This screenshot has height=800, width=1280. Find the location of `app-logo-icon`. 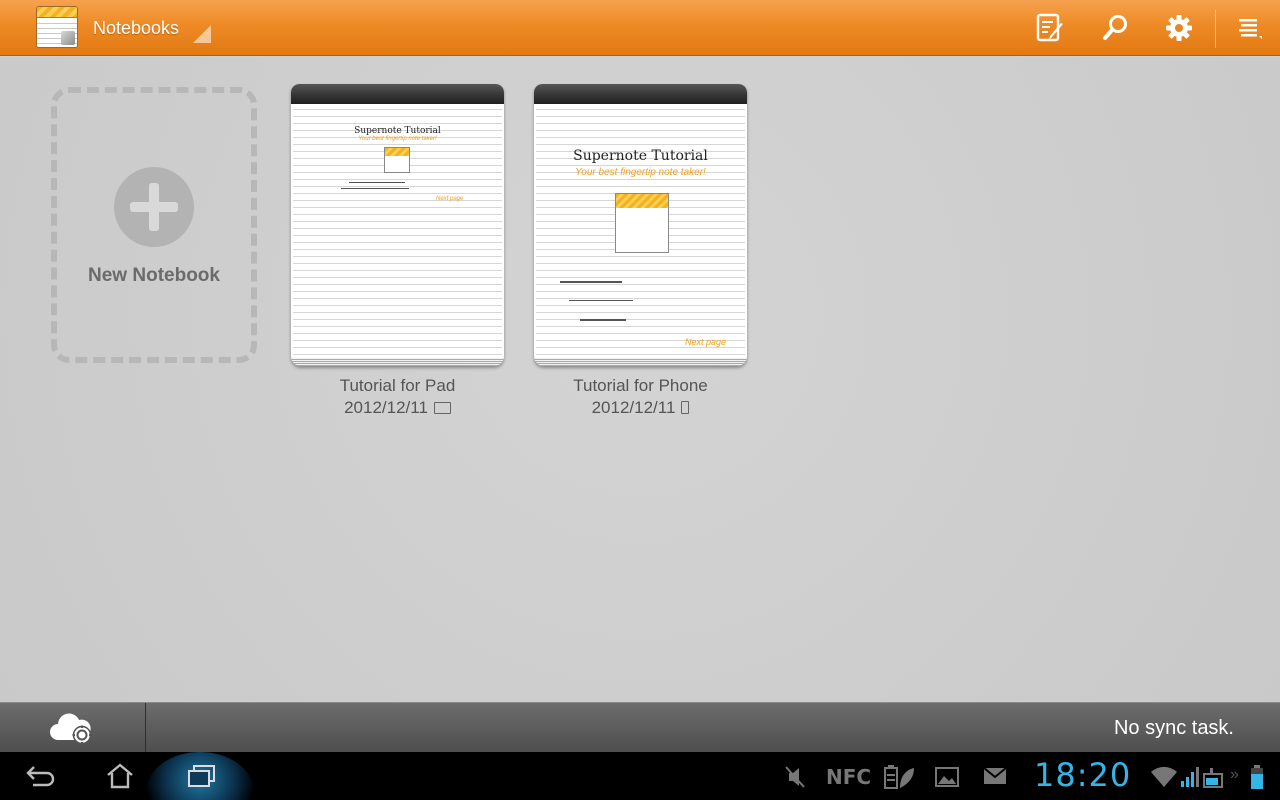

app-logo-icon is located at coordinates (57, 27).